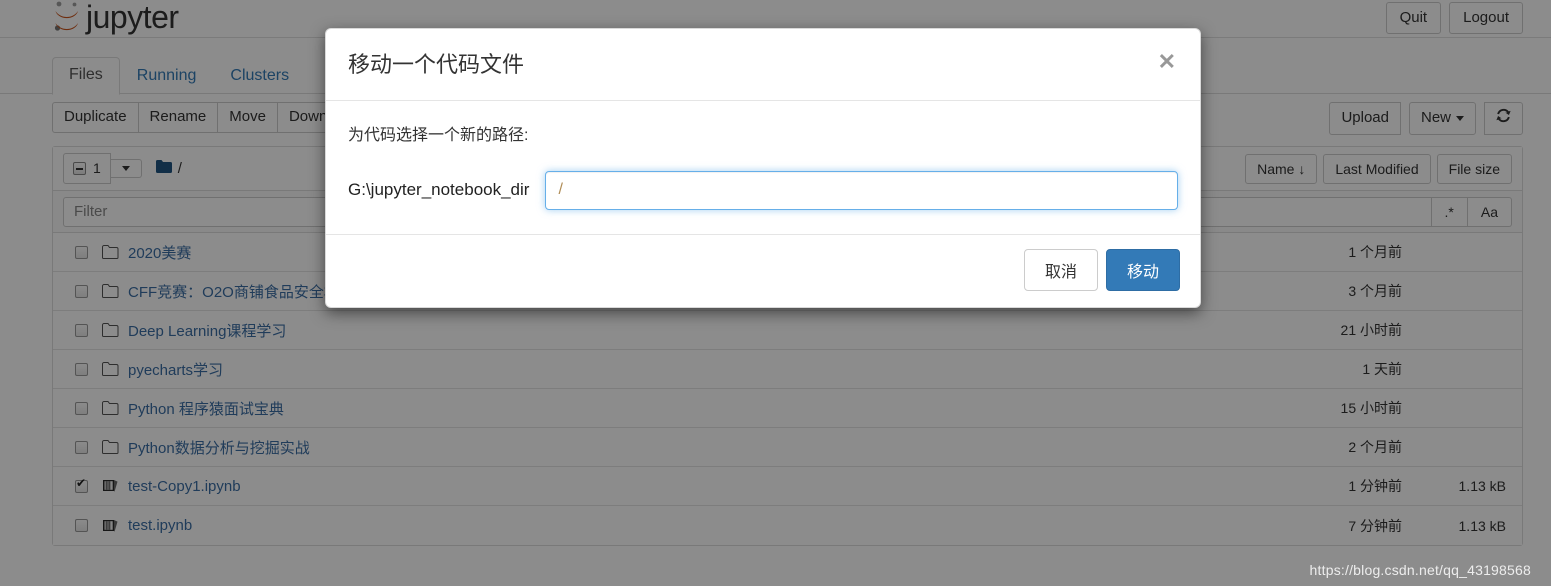 The height and width of the screenshot is (586, 1551). I want to click on modal-footer: 取消 移动, so click(763, 271).